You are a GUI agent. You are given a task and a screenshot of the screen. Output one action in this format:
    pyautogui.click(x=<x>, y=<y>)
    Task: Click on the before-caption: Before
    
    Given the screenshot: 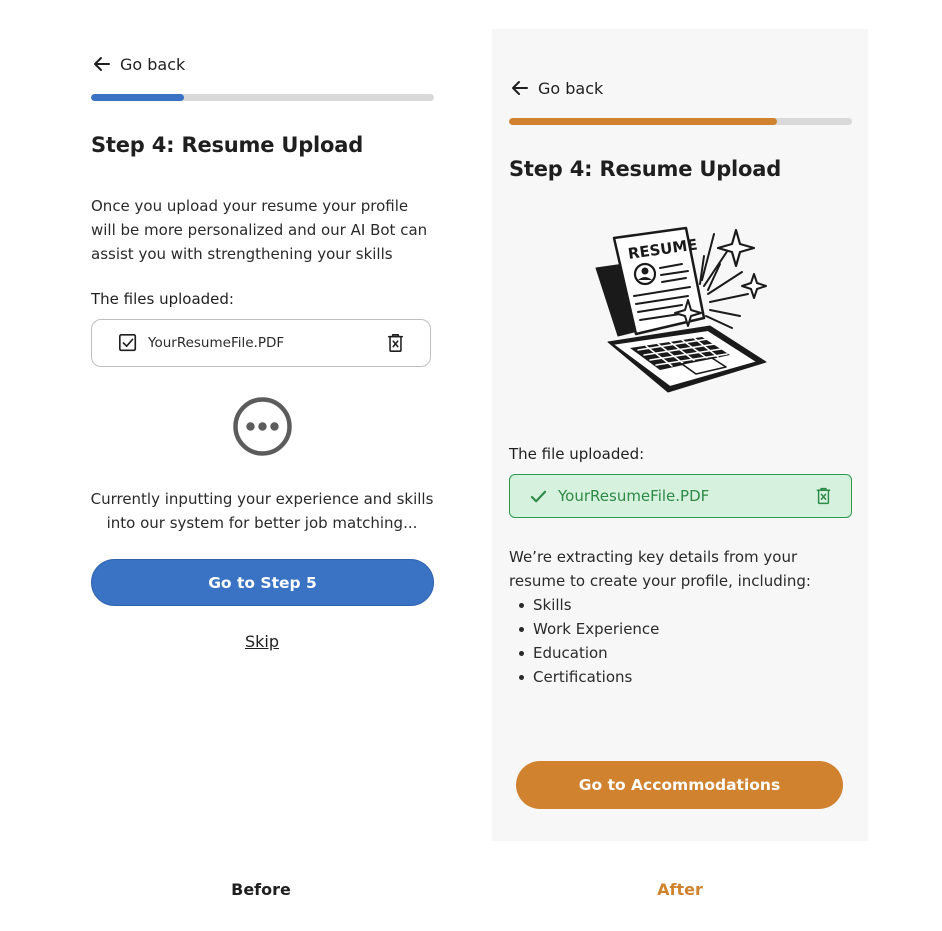 What is the action you would take?
    pyautogui.click(x=261, y=889)
    